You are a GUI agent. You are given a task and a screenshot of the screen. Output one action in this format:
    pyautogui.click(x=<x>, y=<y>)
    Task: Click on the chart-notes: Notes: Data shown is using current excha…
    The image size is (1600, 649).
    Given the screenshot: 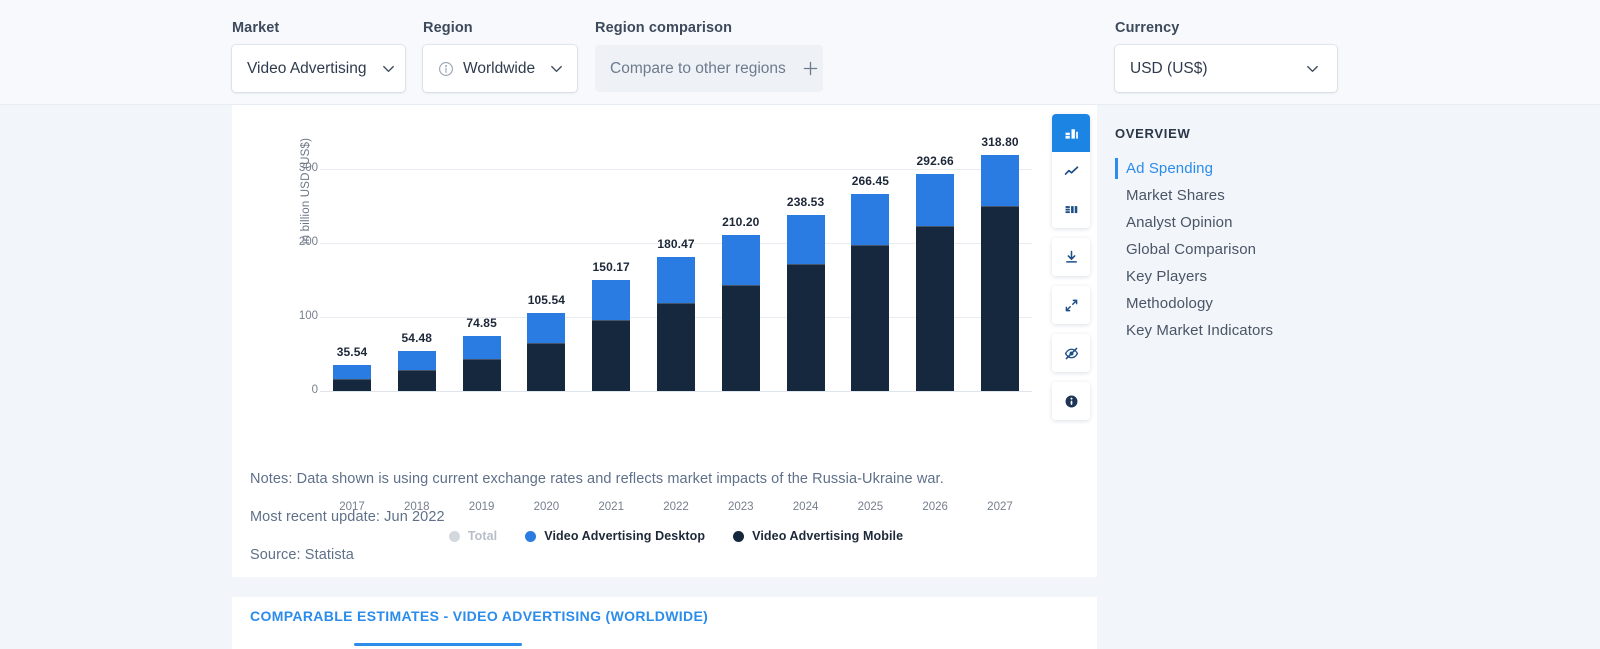 What is the action you would take?
    pyautogui.click(x=665, y=526)
    